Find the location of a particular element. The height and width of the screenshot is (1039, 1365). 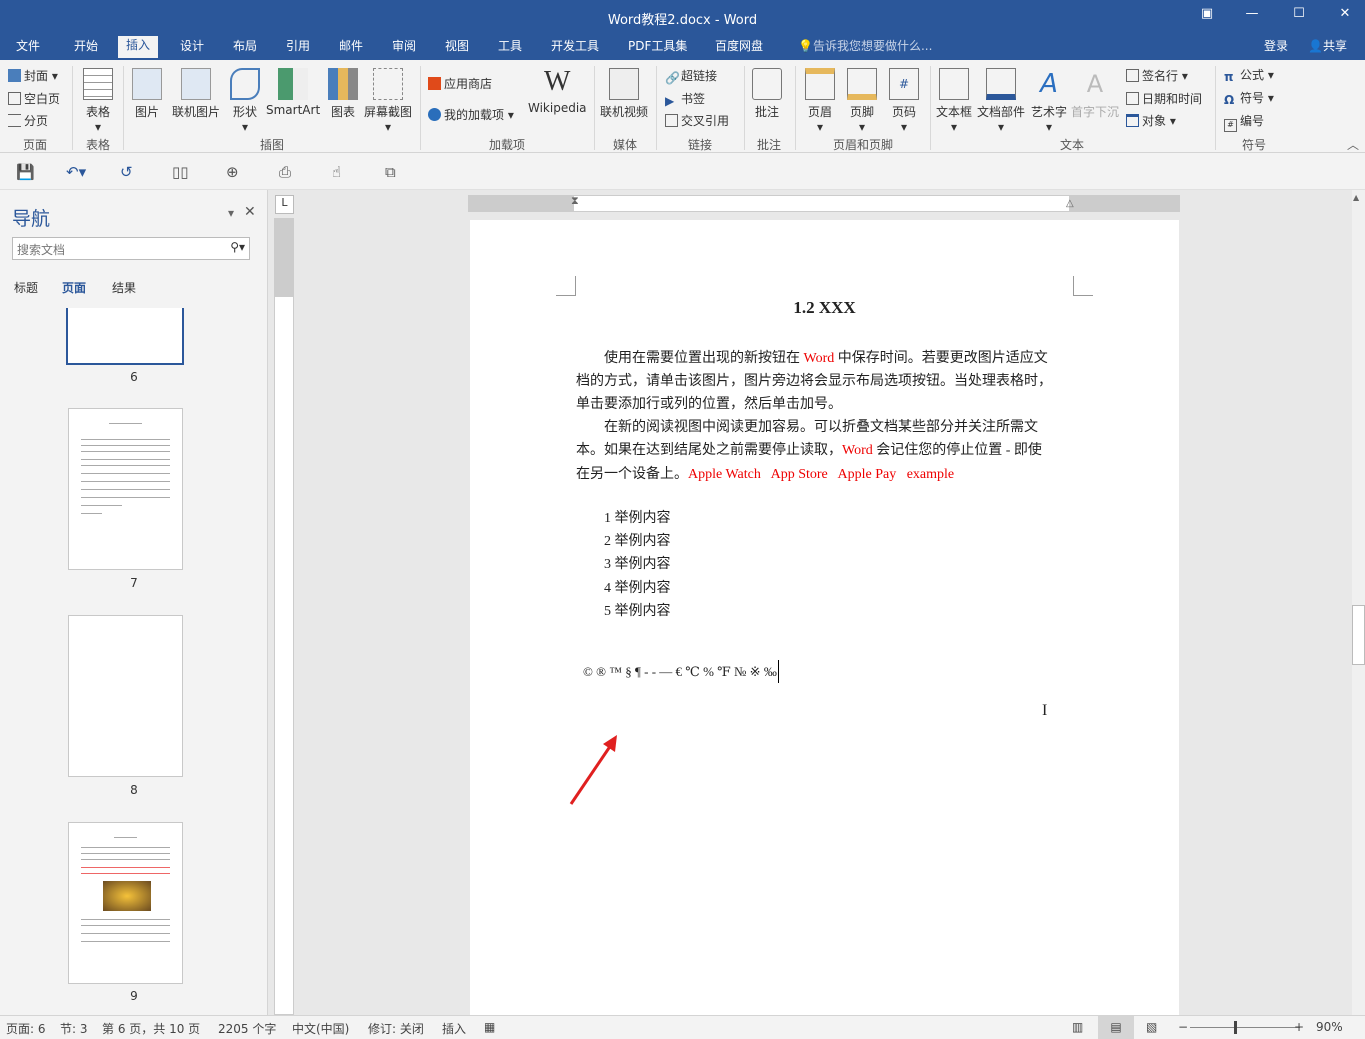

zoom-in-button: + is located at coordinates (1299, 1027).